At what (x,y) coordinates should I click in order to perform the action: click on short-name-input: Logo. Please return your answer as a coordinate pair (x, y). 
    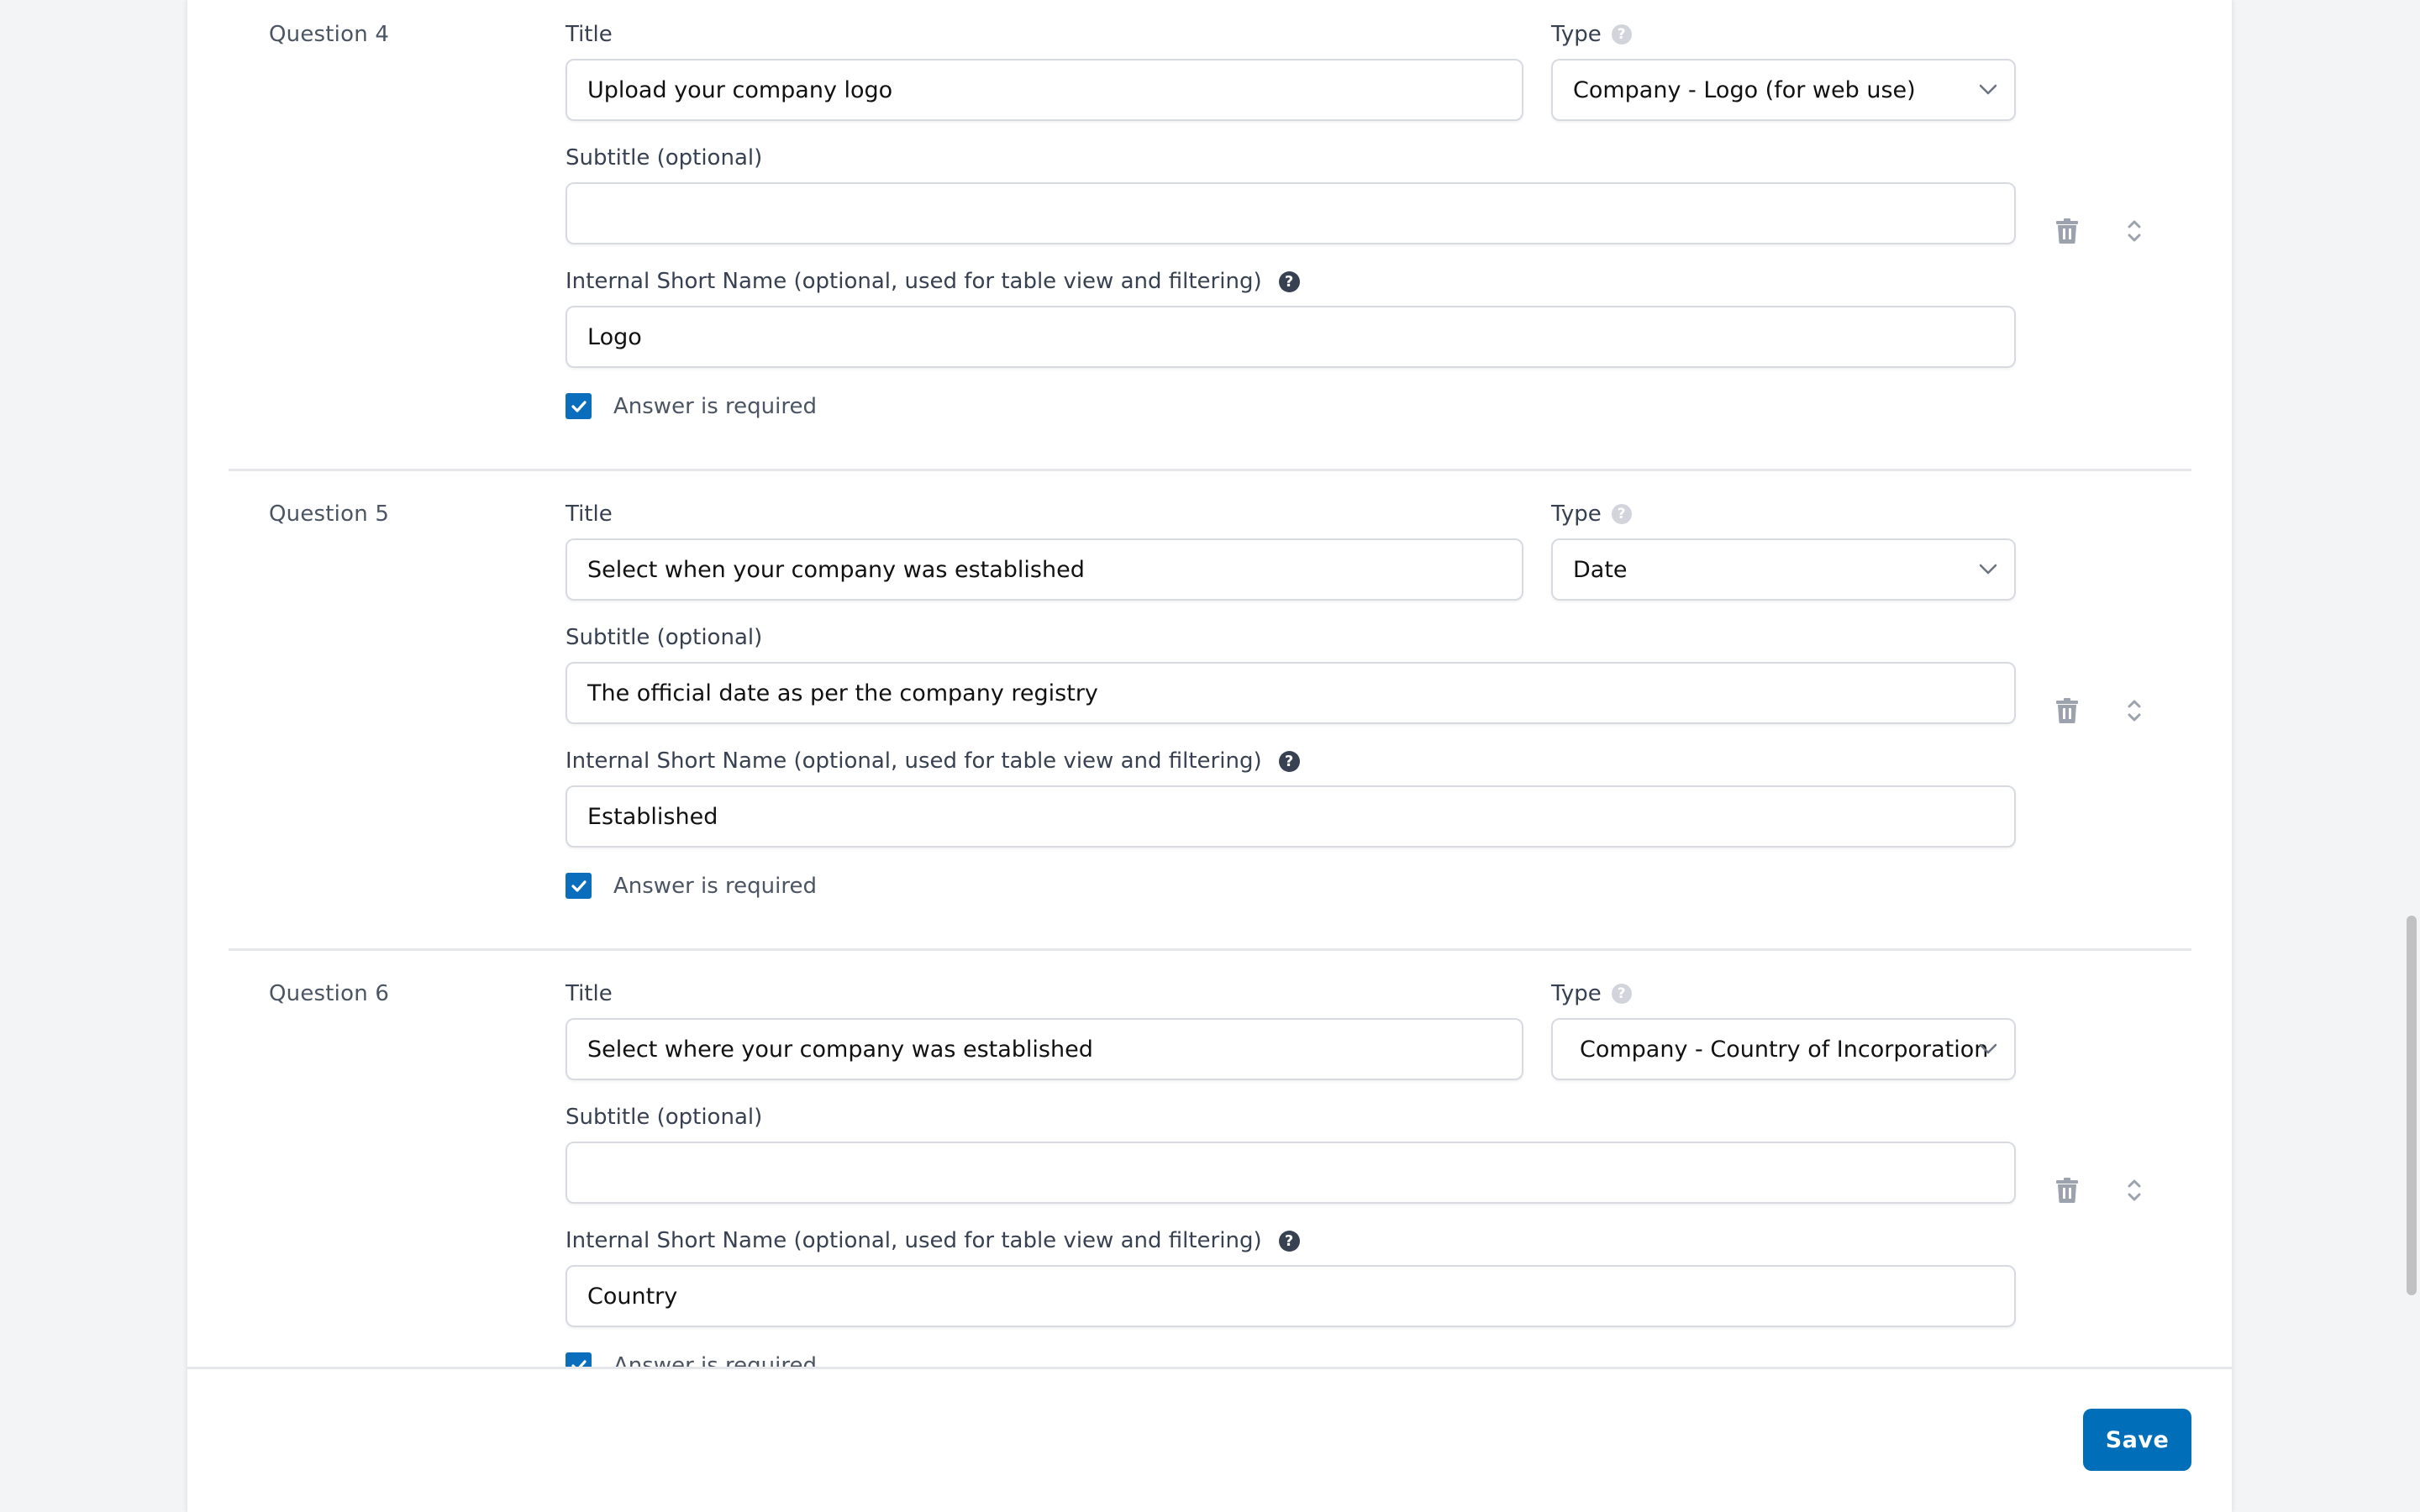
    Looking at the image, I should click on (1291, 337).